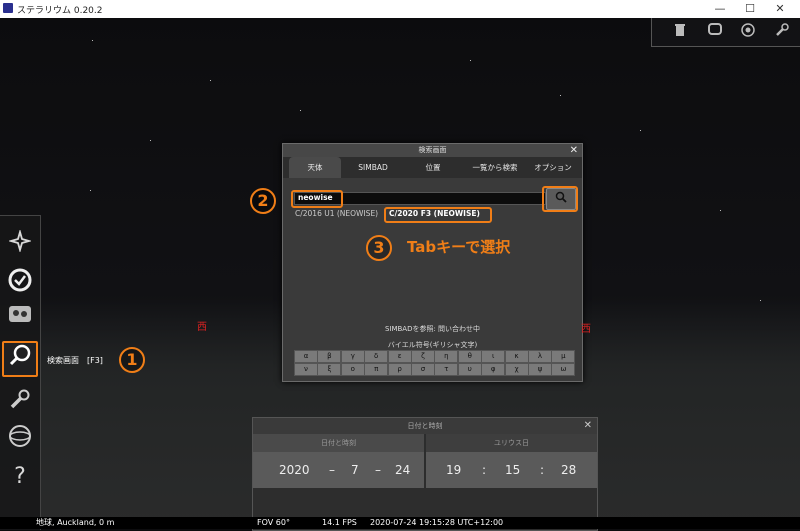  I want to click on greek-key: ε, so click(399, 356).